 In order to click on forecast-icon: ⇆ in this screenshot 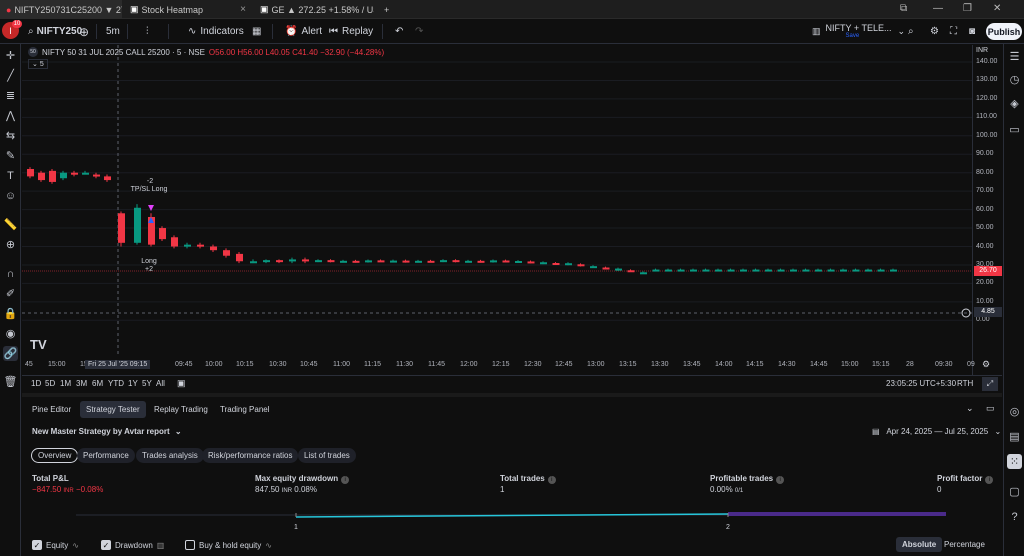, I will do `click(10, 135)`.